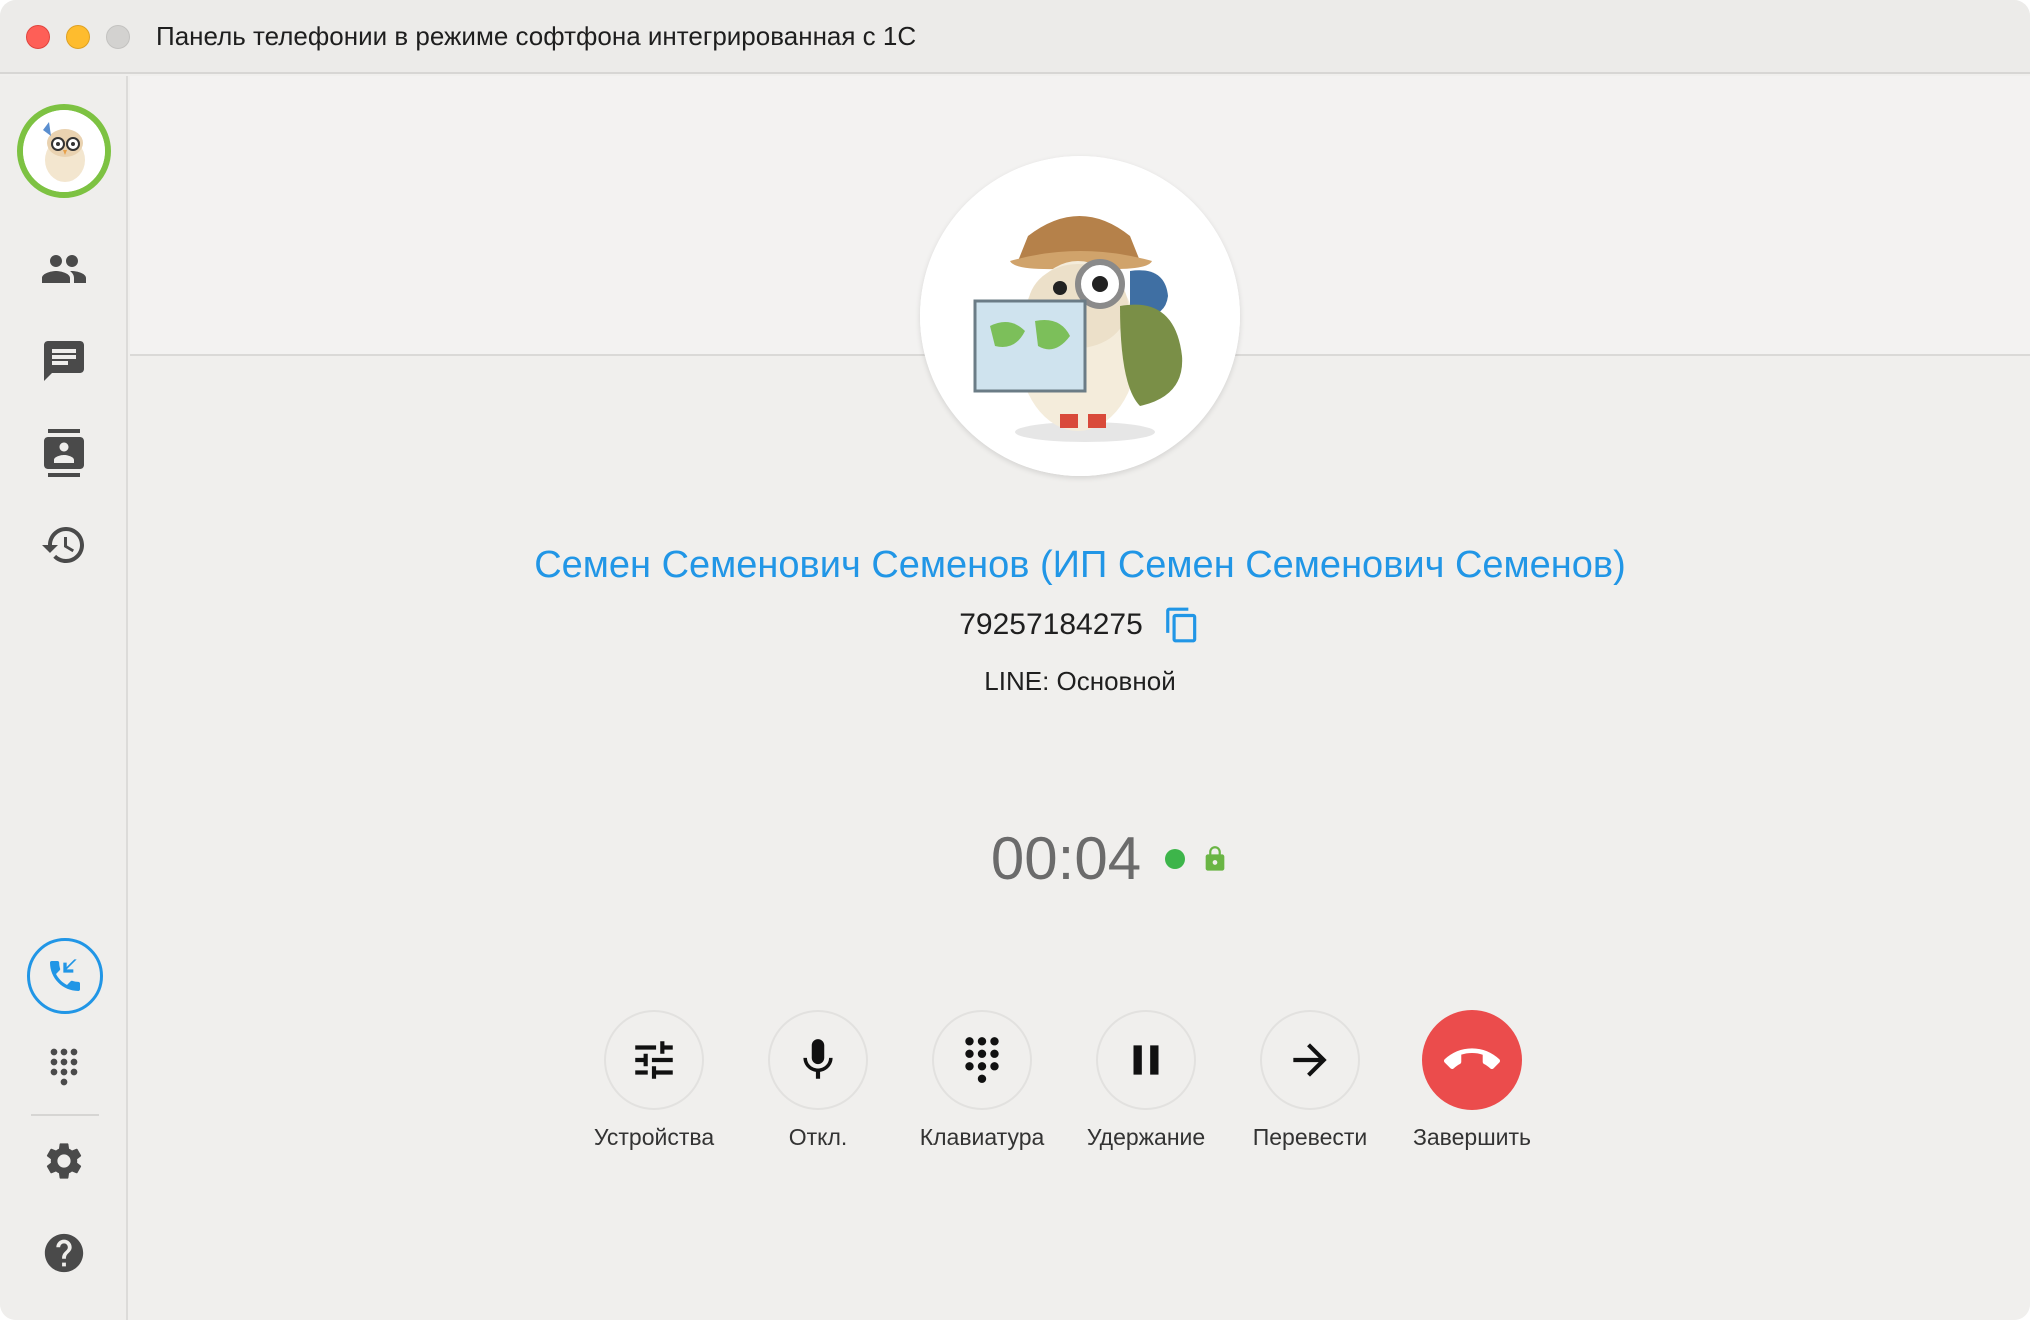  I want to click on contact-card-icon, so click(64, 453).